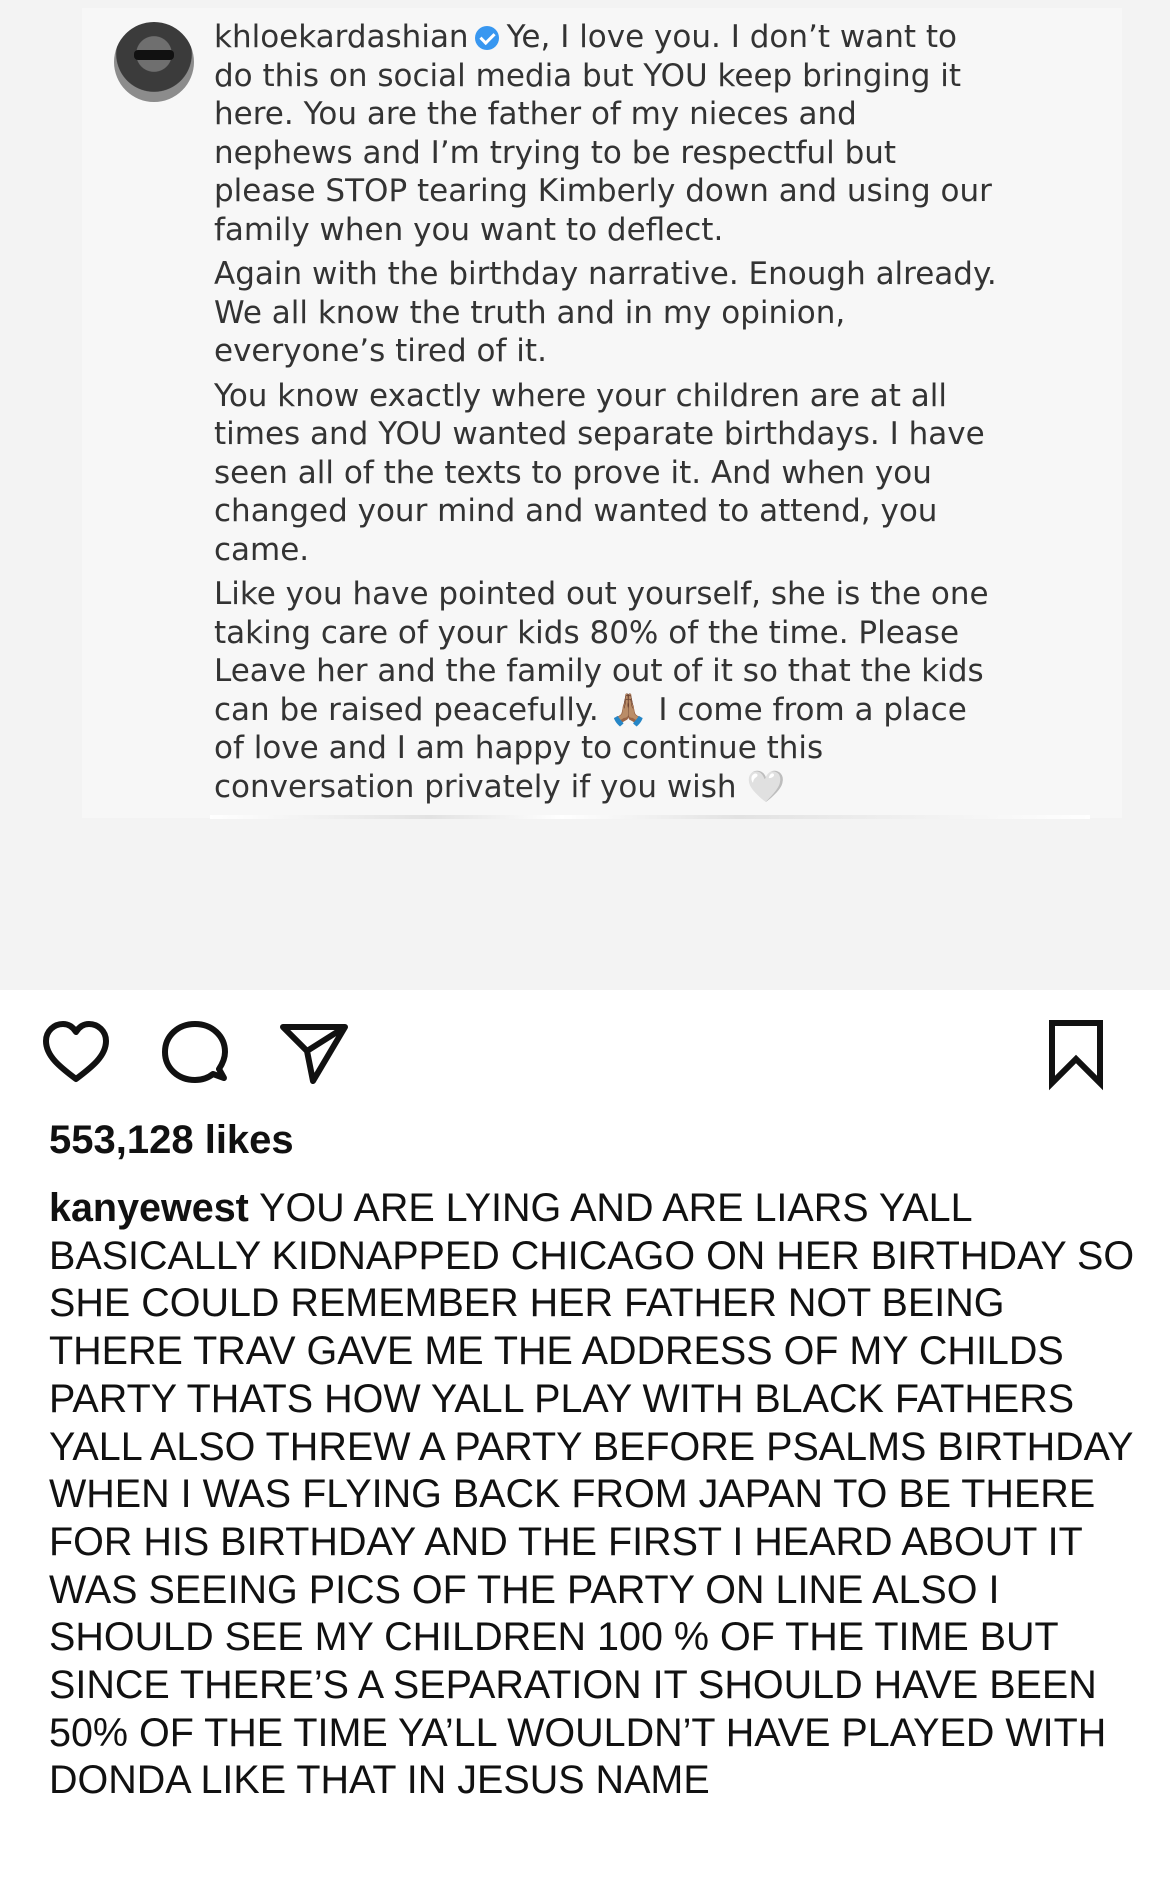  What do you see at coordinates (486, 38) in the screenshot?
I see `verified-badge-icon` at bounding box center [486, 38].